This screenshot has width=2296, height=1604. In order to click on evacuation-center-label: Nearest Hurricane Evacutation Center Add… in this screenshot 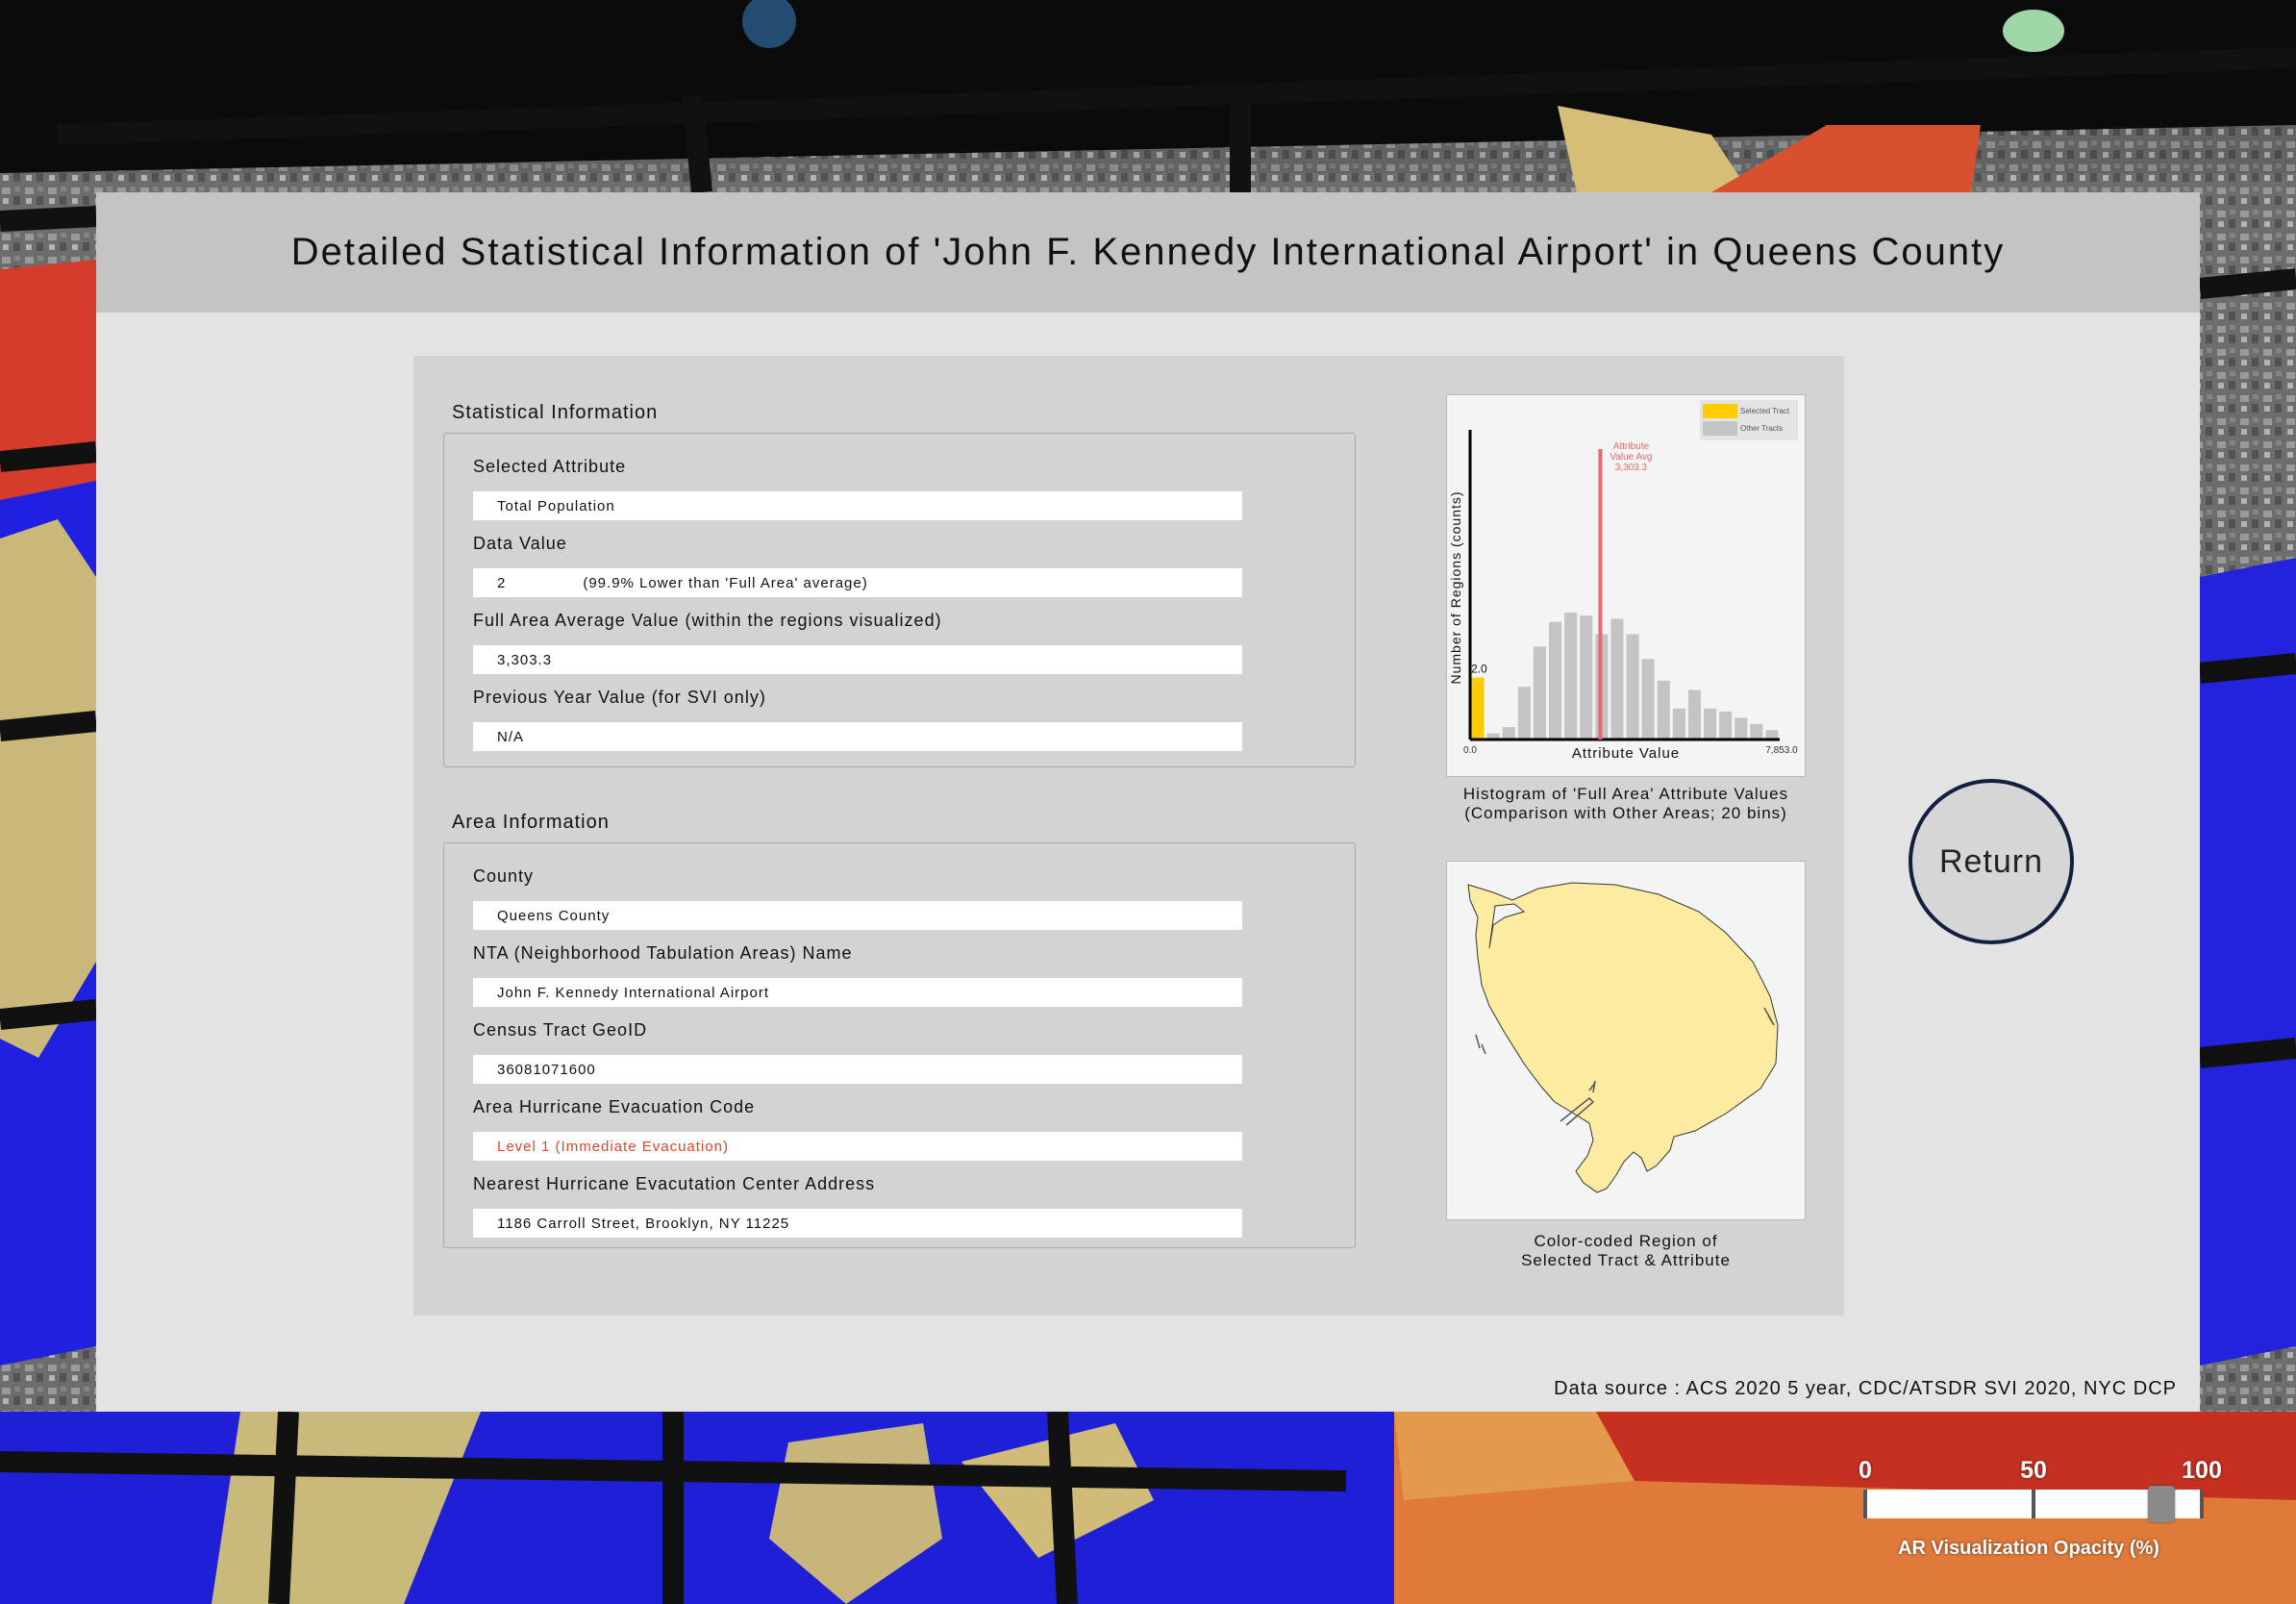, I will do `click(674, 1183)`.